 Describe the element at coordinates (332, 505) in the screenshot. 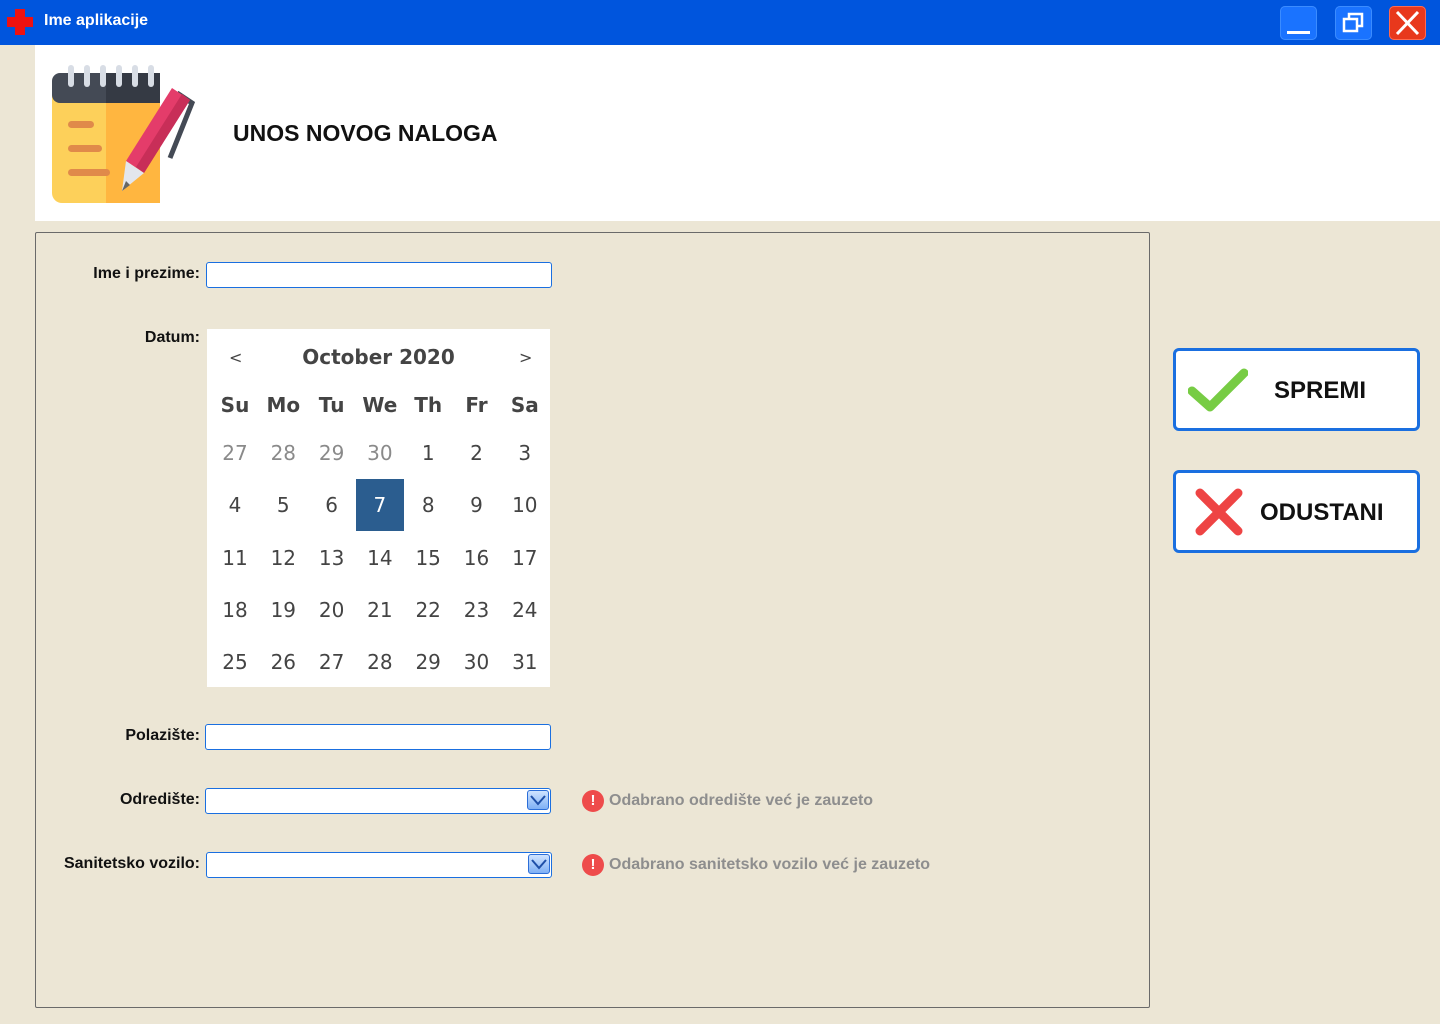

I see `calendar-day: 6` at that location.